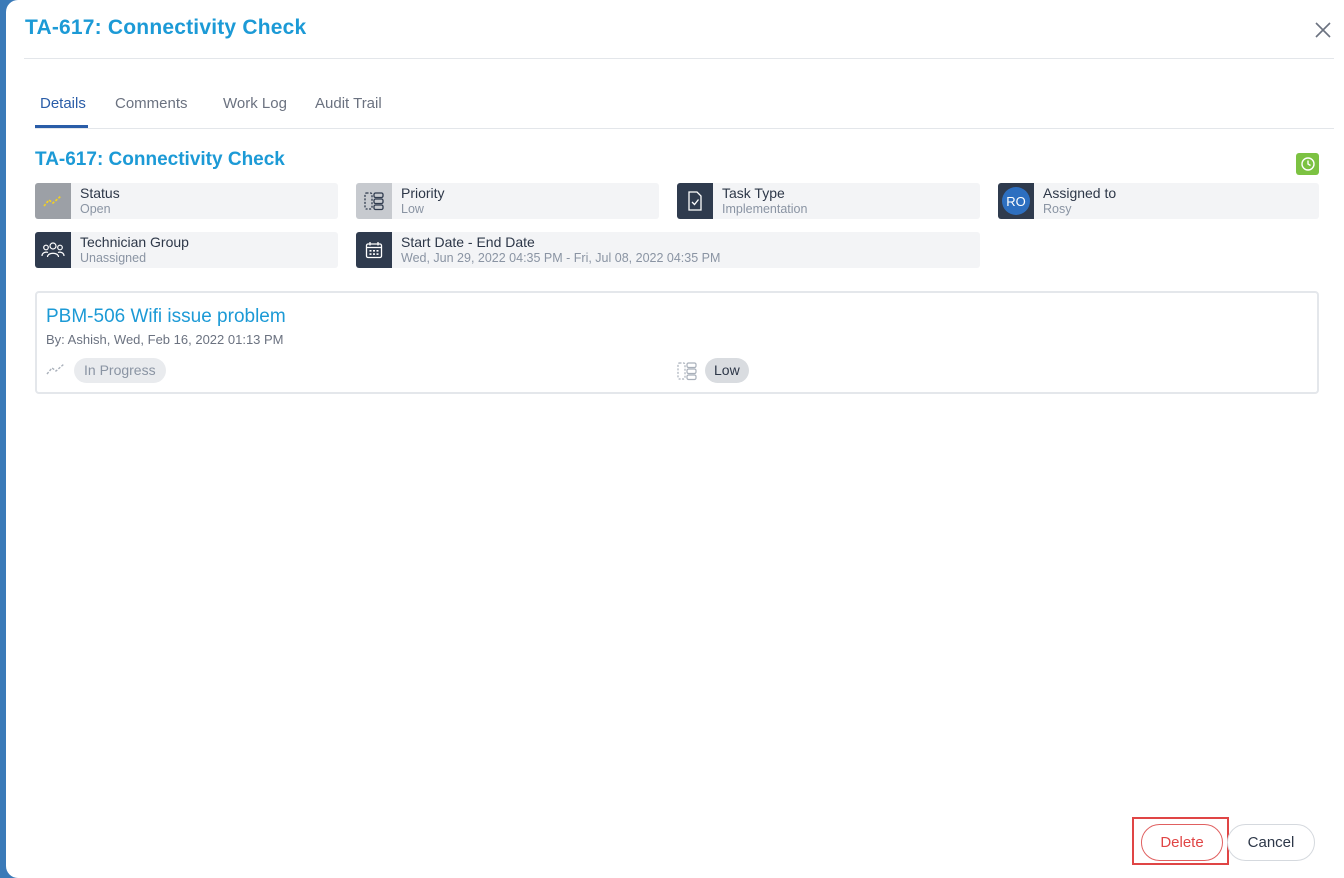 Image resolution: width=1344 pixels, height=878 pixels. What do you see at coordinates (374, 250) in the screenshot?
I see `calendar-icon` at bounding box center [374, 250].